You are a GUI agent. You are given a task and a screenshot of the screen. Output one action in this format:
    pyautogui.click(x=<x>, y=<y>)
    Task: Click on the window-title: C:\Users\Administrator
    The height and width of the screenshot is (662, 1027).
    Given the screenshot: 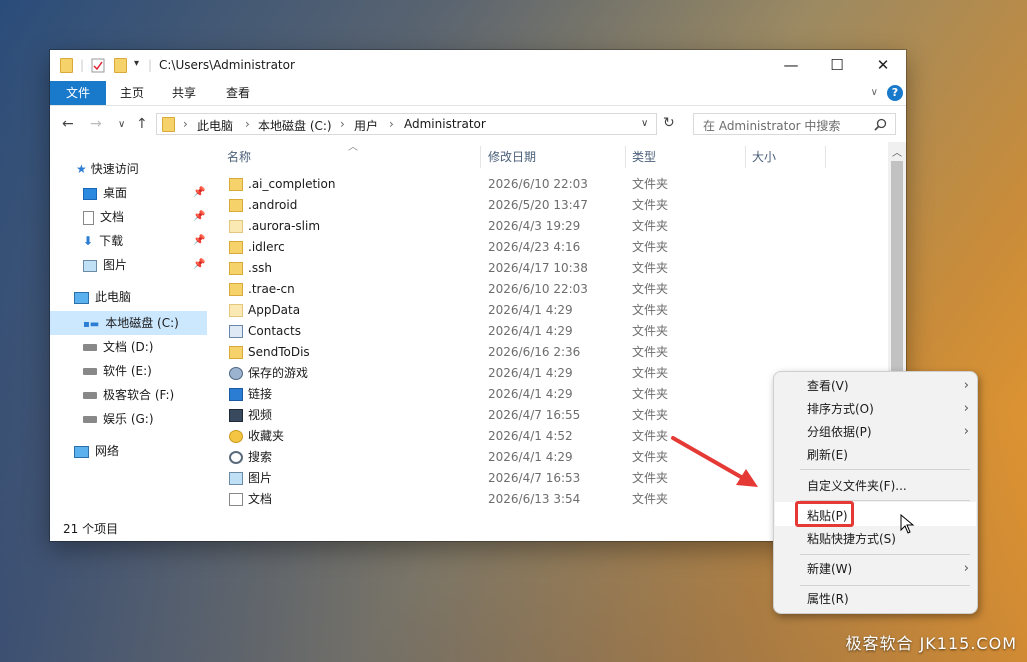 What is the action you would take?
    pyautogui.click(x=227, y=65)
    